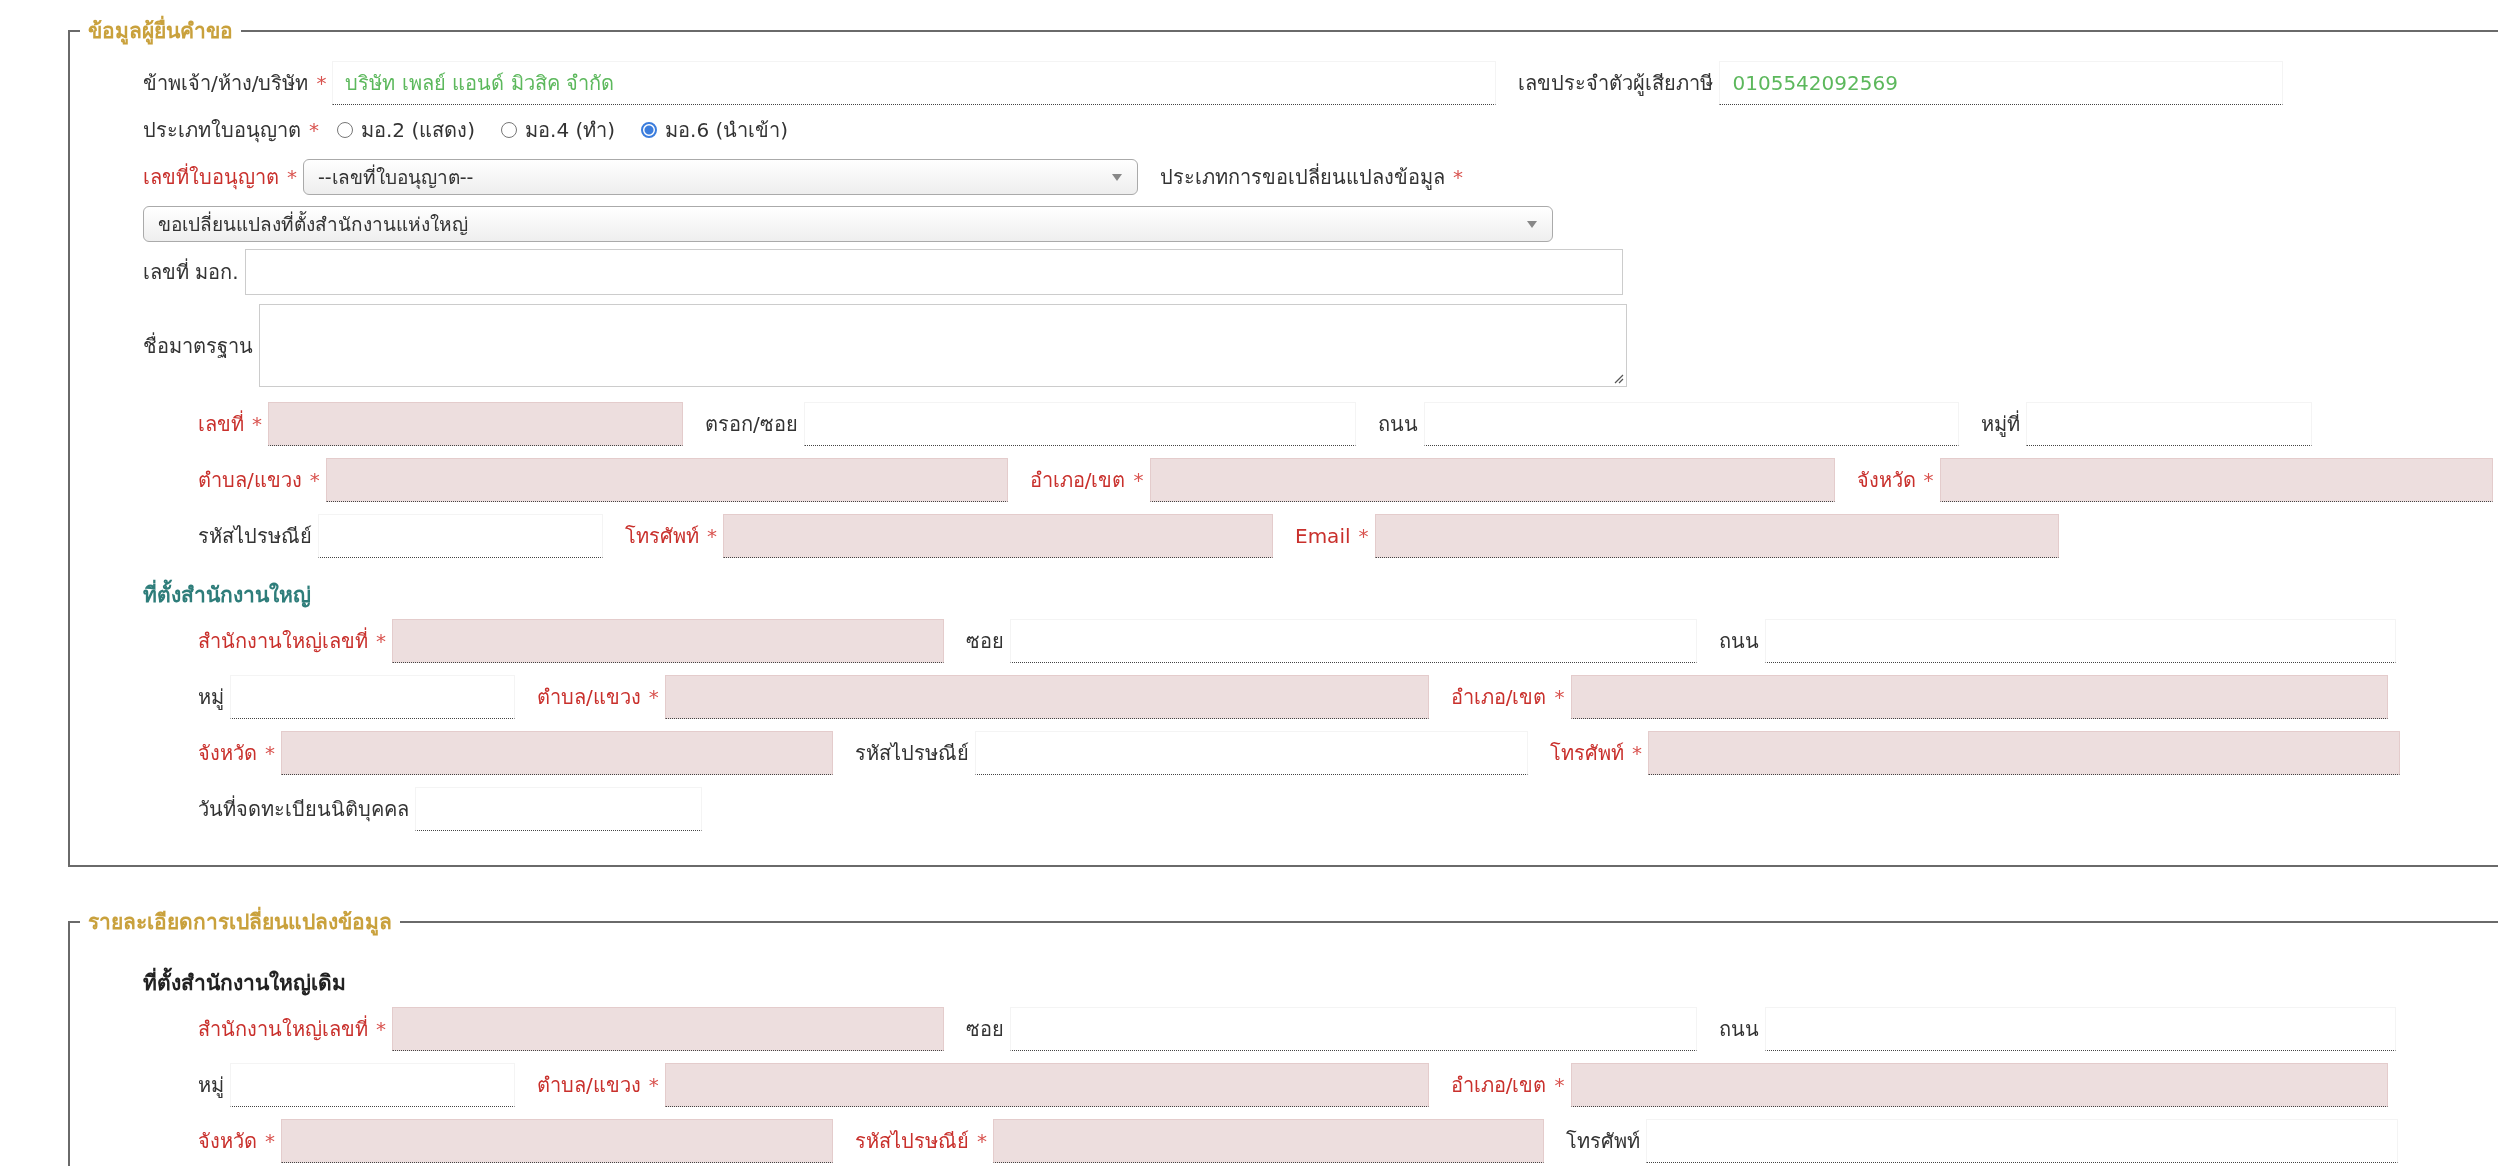 This screenshot has height=1166, width=2498. What do you see at coordinates (1284, 982) in the screenshot?
I see `subsection-heading: ที่ตั้งสำนักงานใหญ่เดิม` at bounding box center [1284, 982].